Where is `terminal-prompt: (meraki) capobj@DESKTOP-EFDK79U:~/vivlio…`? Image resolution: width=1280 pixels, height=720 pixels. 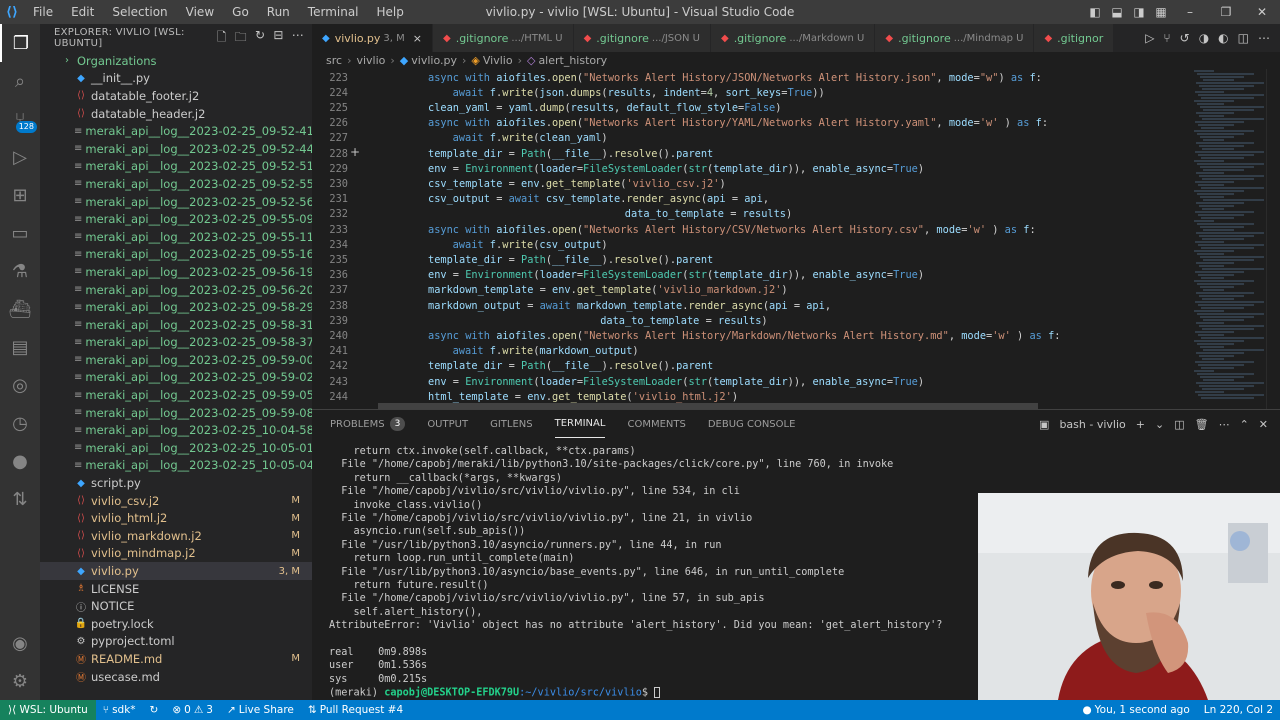 terminal-prompt: (meraki) capobj@DESKTOP-EFDK79U:~/vivlio… is located at coordinates (495, 693).